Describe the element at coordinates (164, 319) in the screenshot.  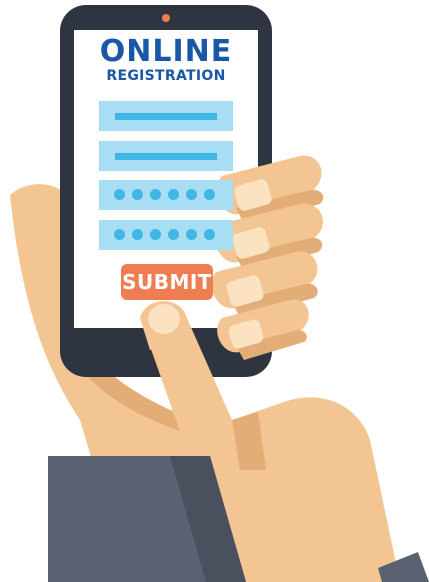
I see `index-fingernail` at that location.